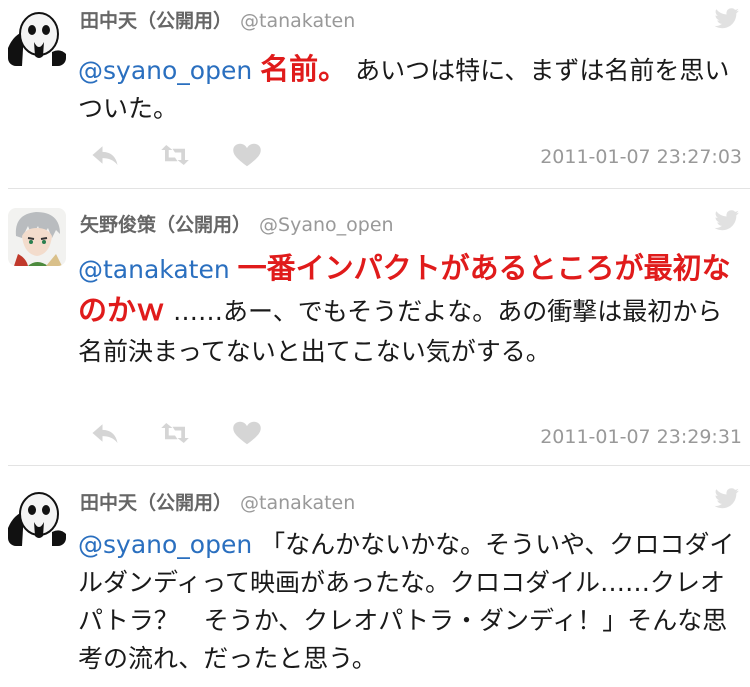 This screenshot has height=687, width=750. I want to click on tweet-text: @syano_open 名前。 あいつは特に、まずは名前を思いついた。, so click(408, 89).